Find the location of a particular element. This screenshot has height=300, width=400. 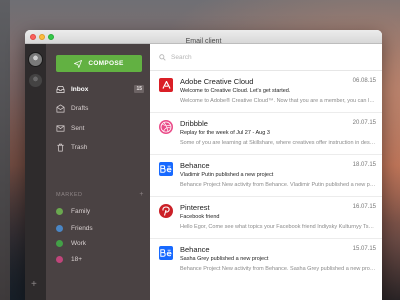

account-avatar-primary is located at coordinates (35, 59).